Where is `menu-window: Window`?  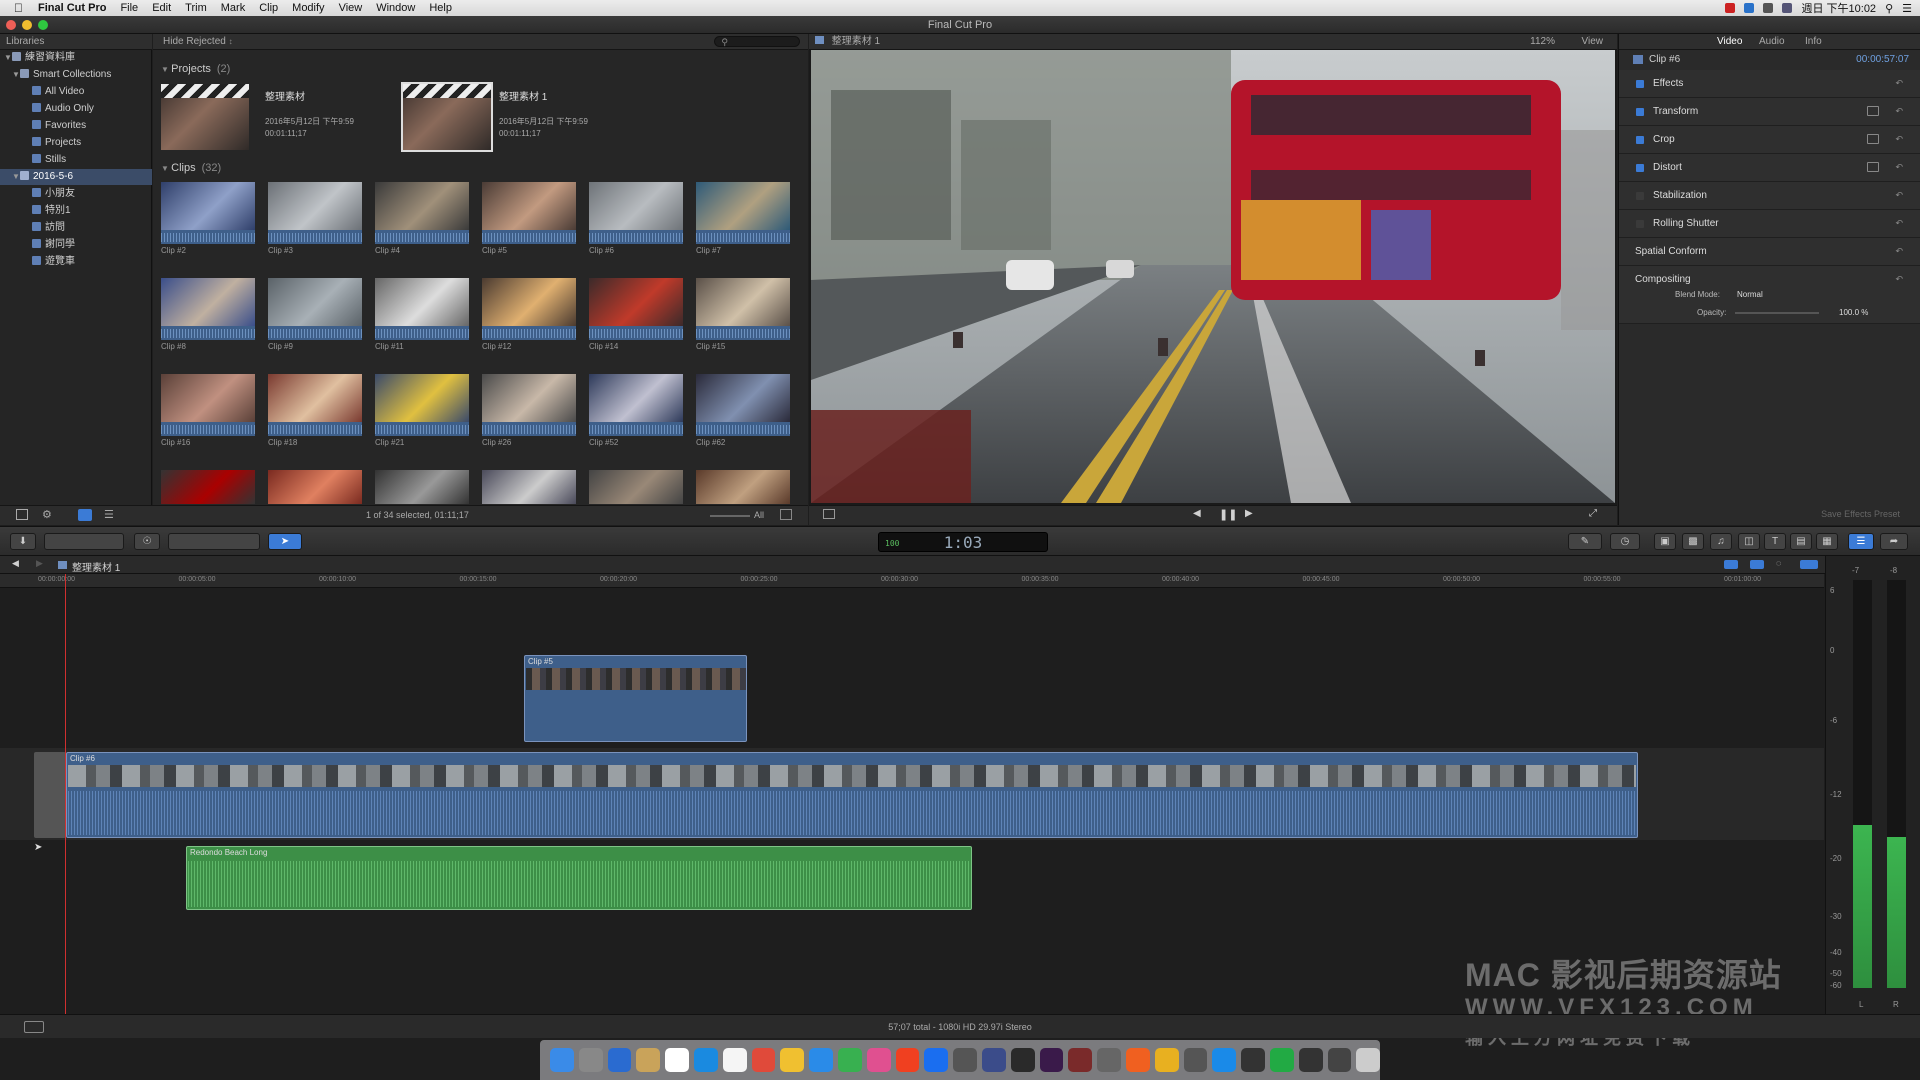 menu-window: Window is located at coordinates (395, 8).